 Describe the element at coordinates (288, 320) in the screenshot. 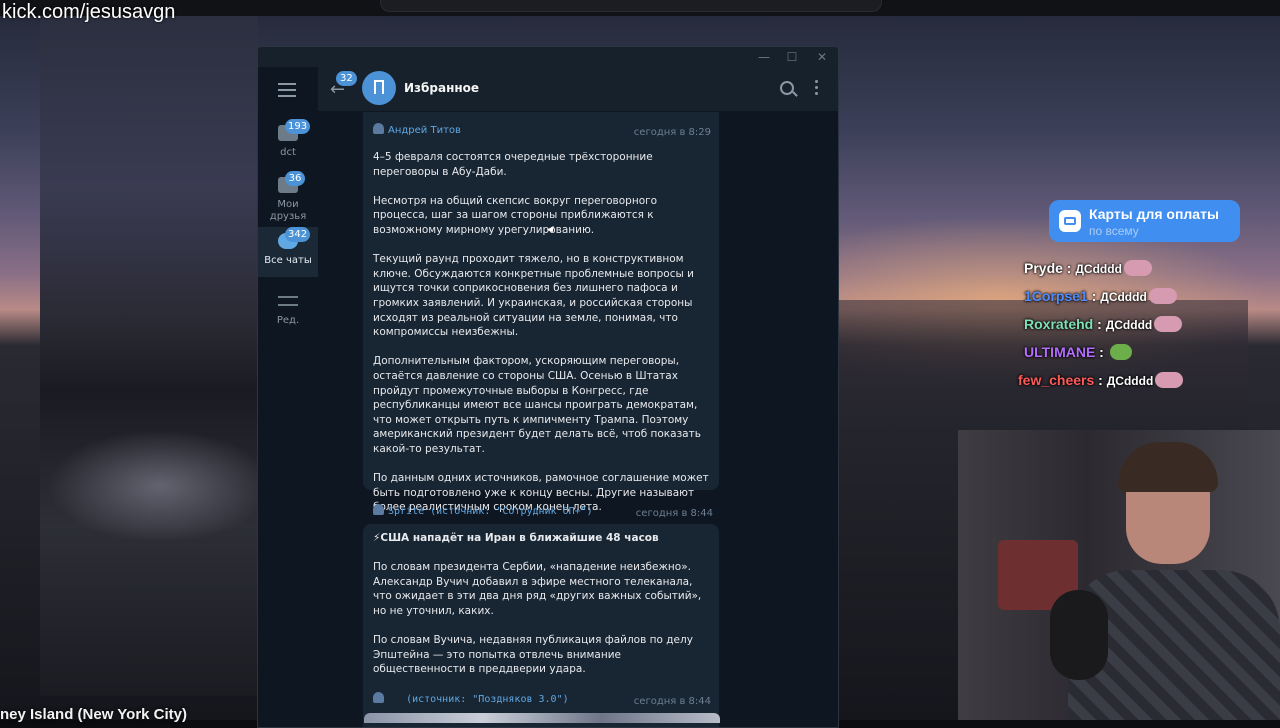

I see `folder-label: Ред.` at that location.